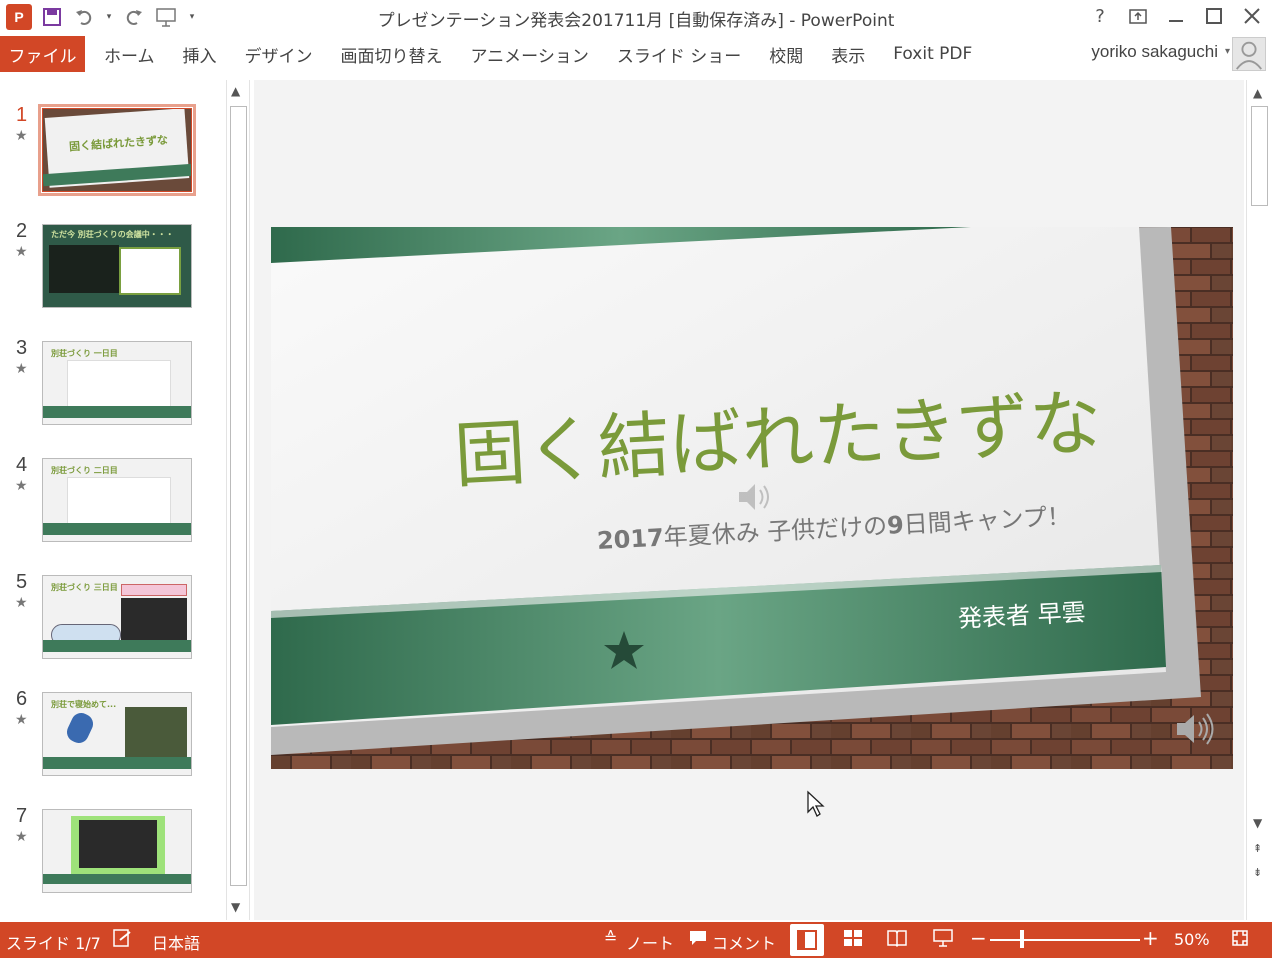 This screenshot has height=961, width=1272. Describe the element at coordinates (698, 940) in the screenshot. I see `comment-icon` at that location.